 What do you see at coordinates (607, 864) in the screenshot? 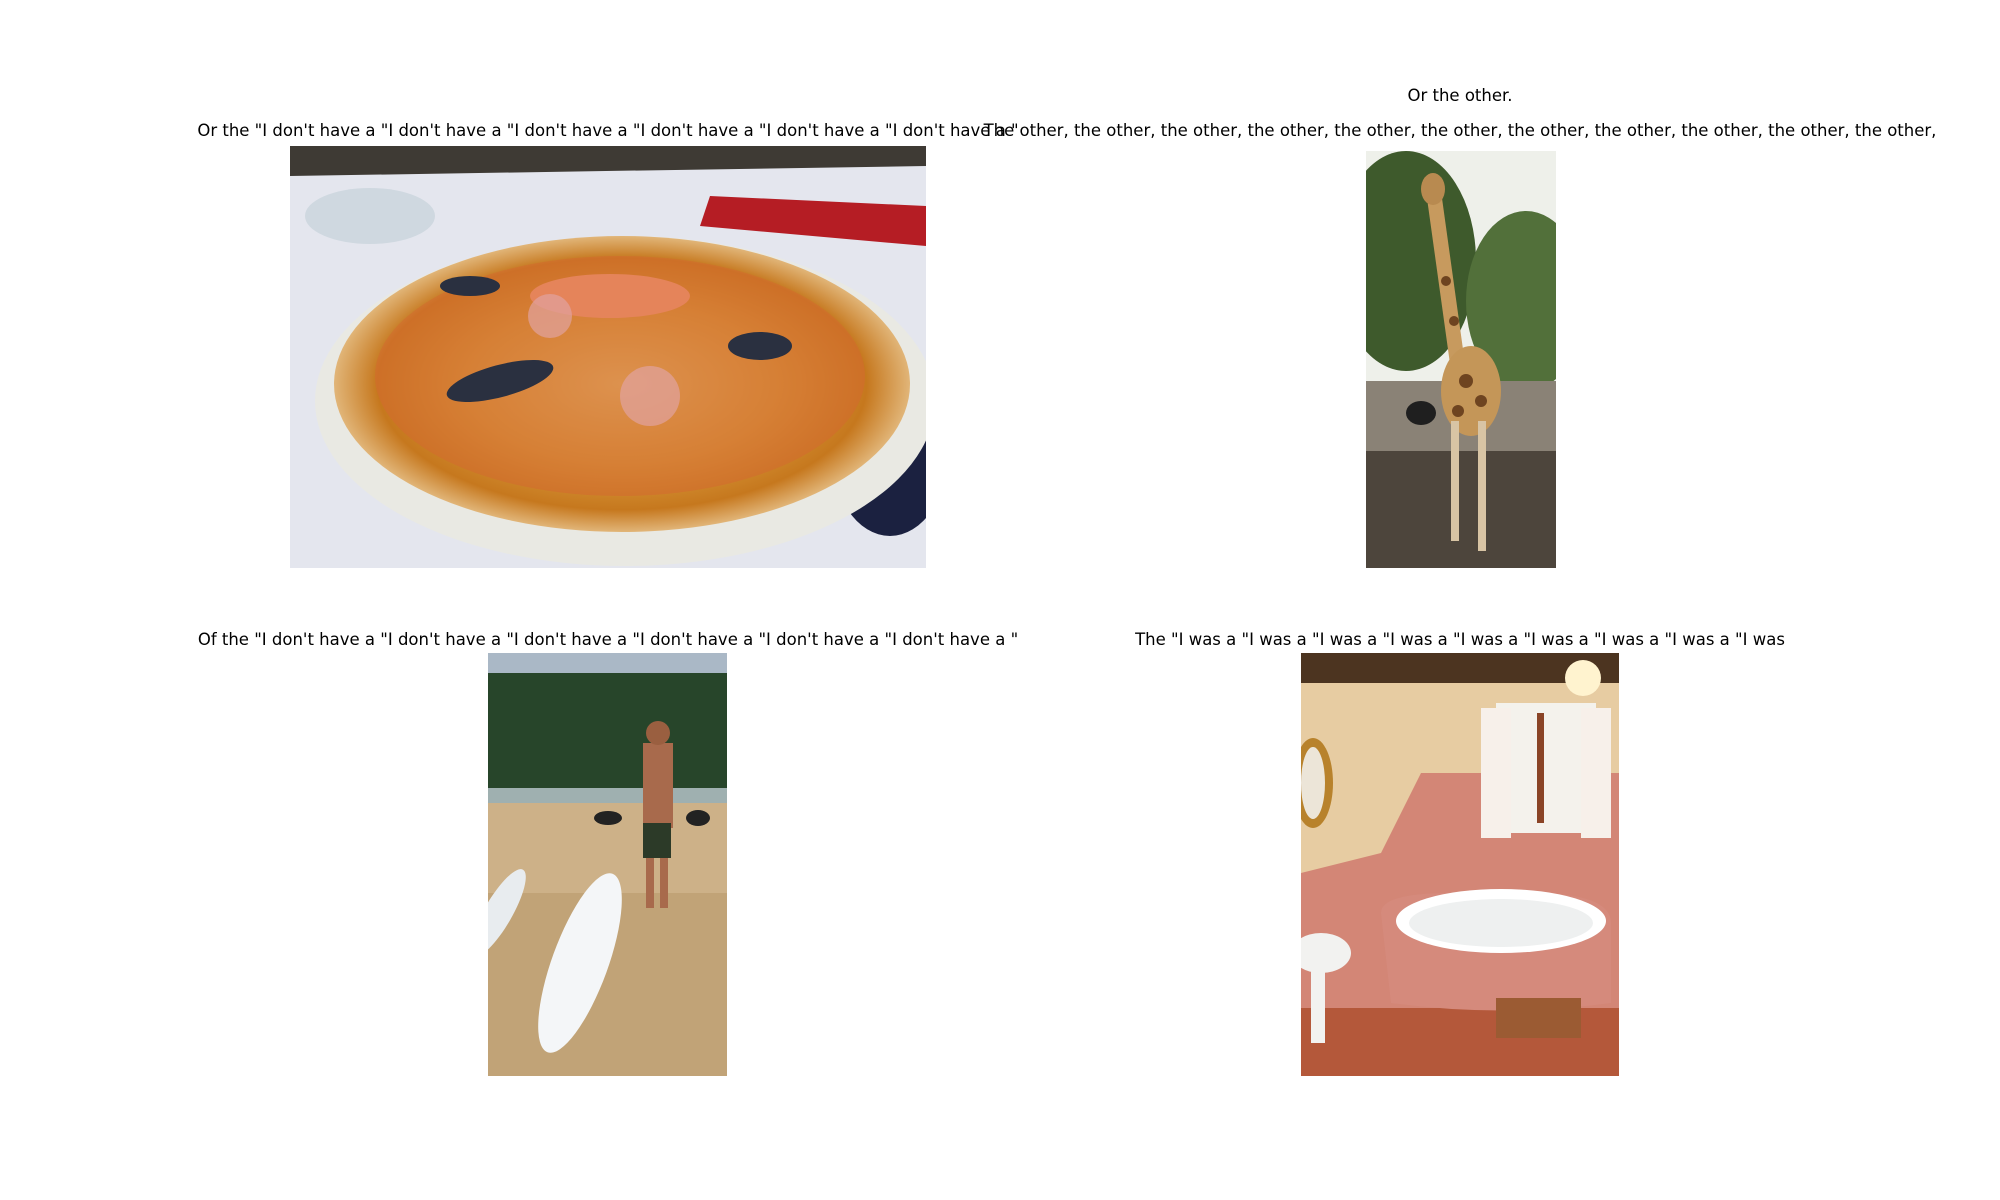
I see `surfer-beach-photo` at bounding box center [607, 864].